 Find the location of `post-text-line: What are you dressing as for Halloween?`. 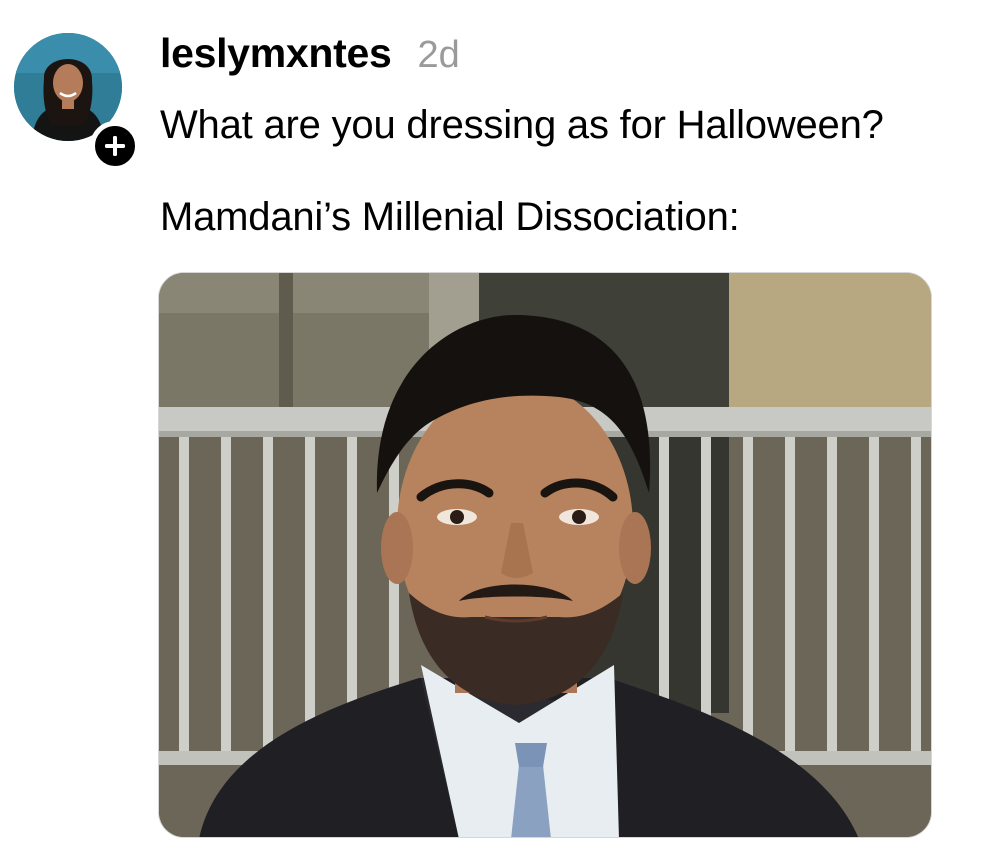

post-text-line: What are you dressing as for Halloween? is located at coordinates (522, 125).